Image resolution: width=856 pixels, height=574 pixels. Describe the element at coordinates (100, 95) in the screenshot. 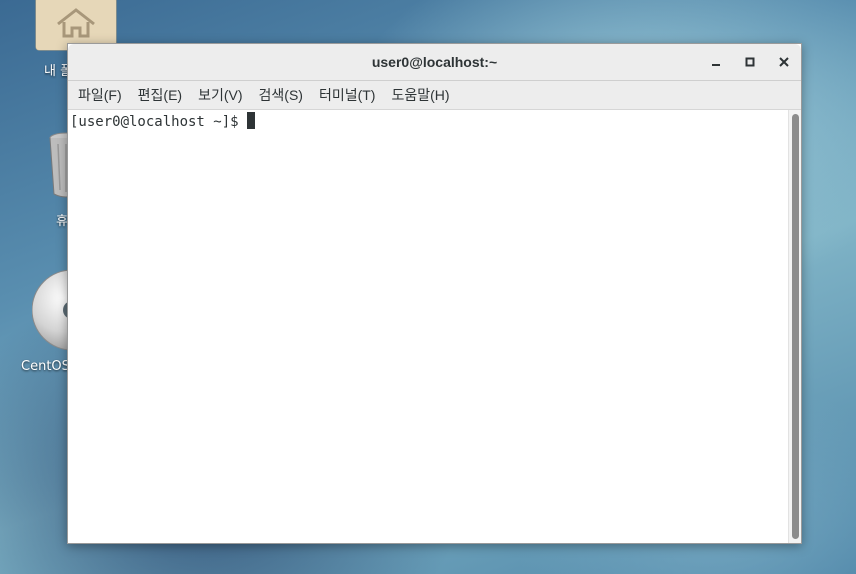

I see `menu-file: 파일(F)` at that location.